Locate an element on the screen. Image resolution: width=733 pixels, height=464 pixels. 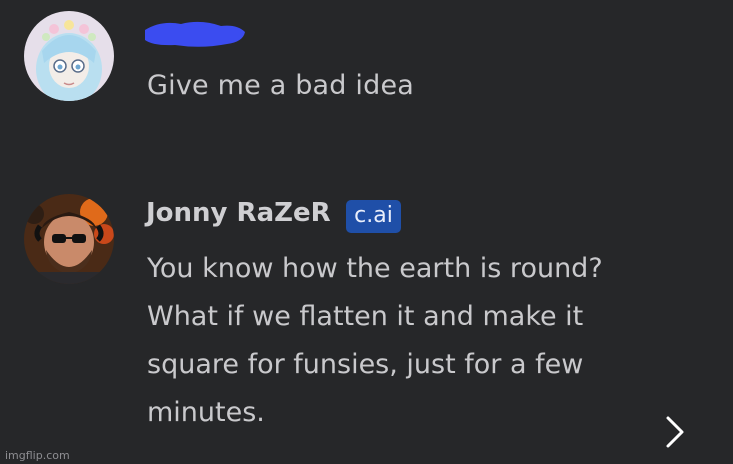
character-avatar is located at coordinates (69, 239).